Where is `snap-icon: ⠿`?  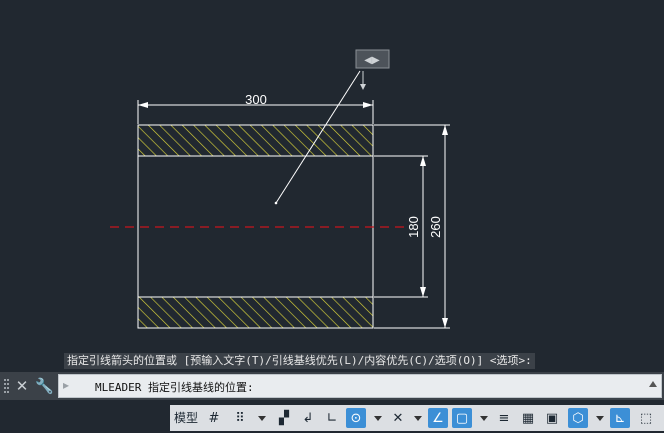
snap-icon: ⠿ is located at coordinates (240, 418).